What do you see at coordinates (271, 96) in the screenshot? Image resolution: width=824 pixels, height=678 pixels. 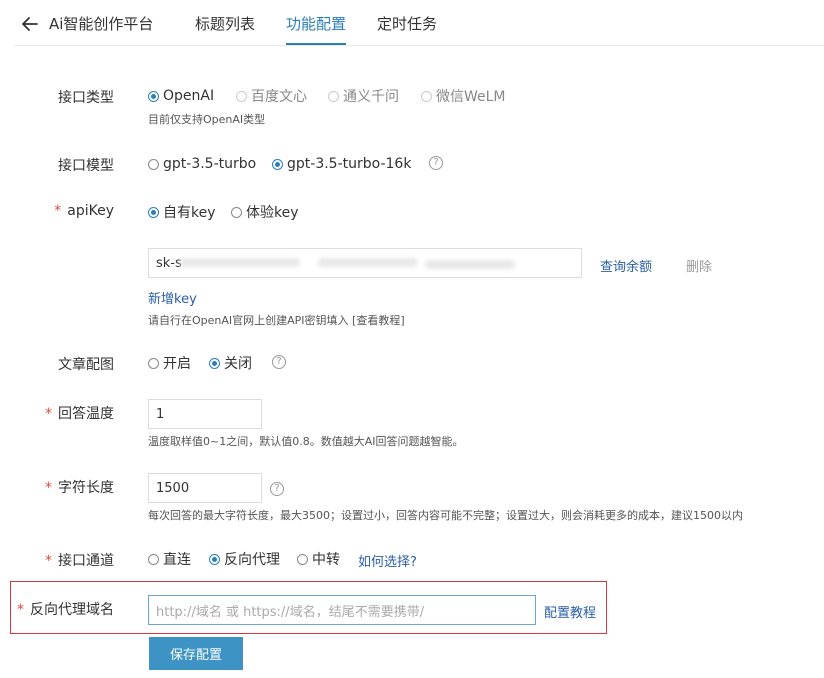 I see `api-type-baidu-radio: 百度文心` at bounding box center [271, 96].